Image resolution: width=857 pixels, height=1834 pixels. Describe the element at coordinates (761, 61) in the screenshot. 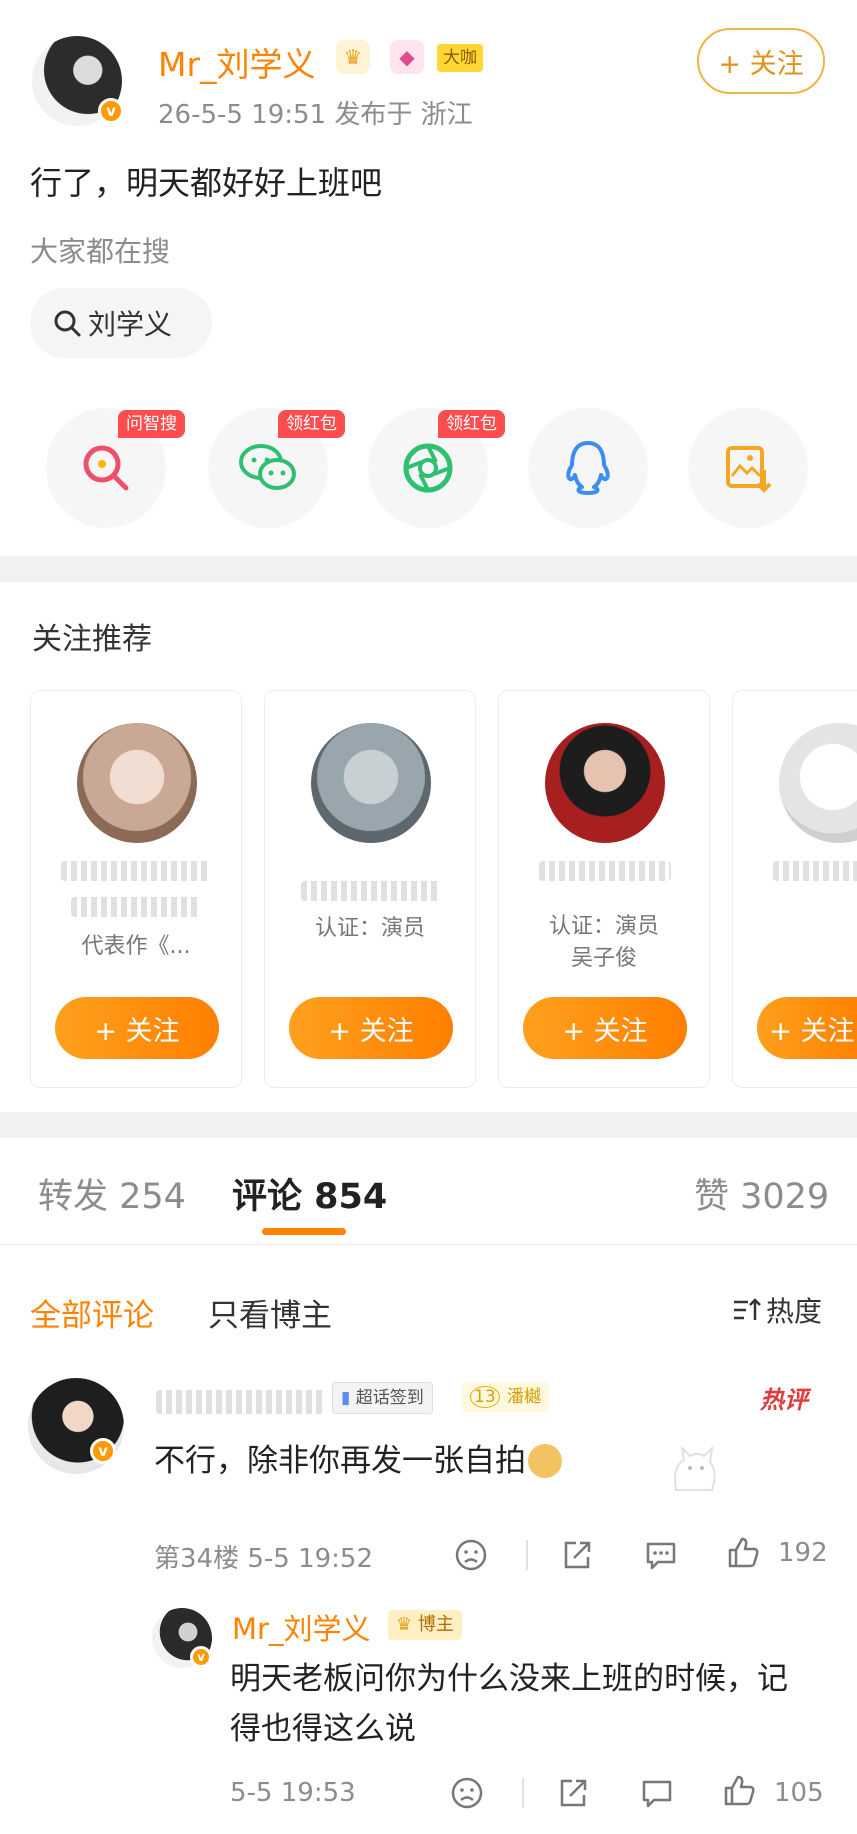

I see `follow-author-button: + 关注` at that location.